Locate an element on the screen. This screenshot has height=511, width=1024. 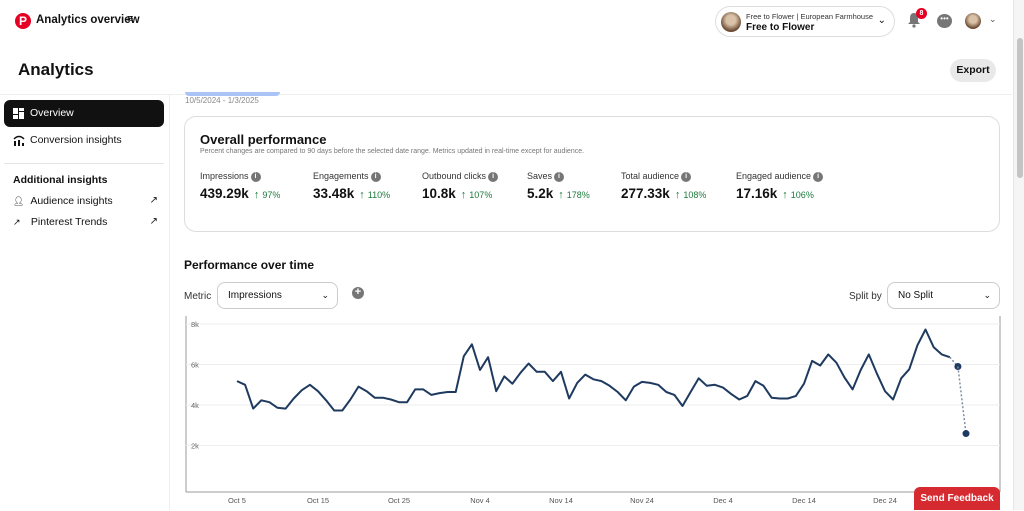
metric-change: 178% is located at coordinates (578, 194).